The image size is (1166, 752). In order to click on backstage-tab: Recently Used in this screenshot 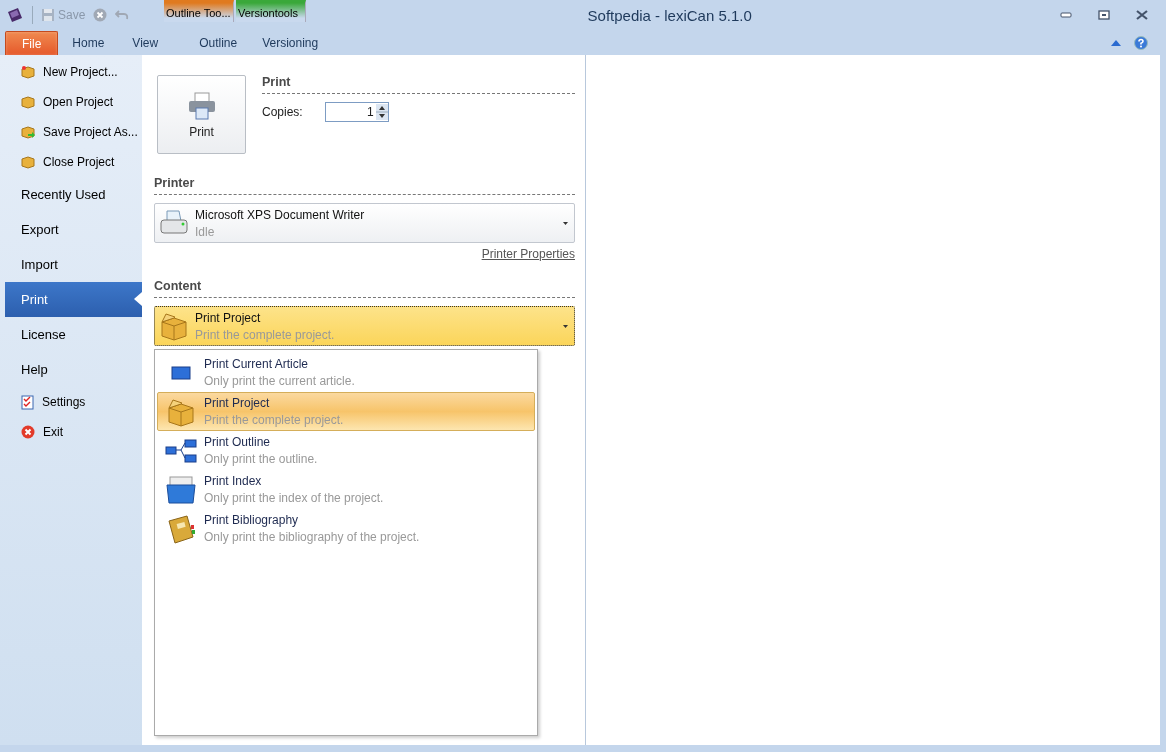, I will do `click(71, 194)`.